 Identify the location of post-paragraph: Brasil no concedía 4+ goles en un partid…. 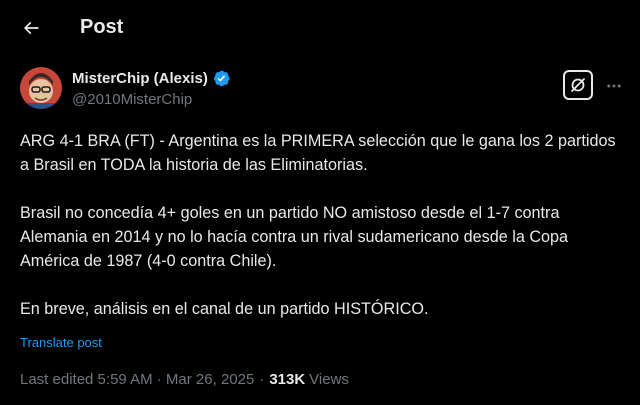
(294, 237).